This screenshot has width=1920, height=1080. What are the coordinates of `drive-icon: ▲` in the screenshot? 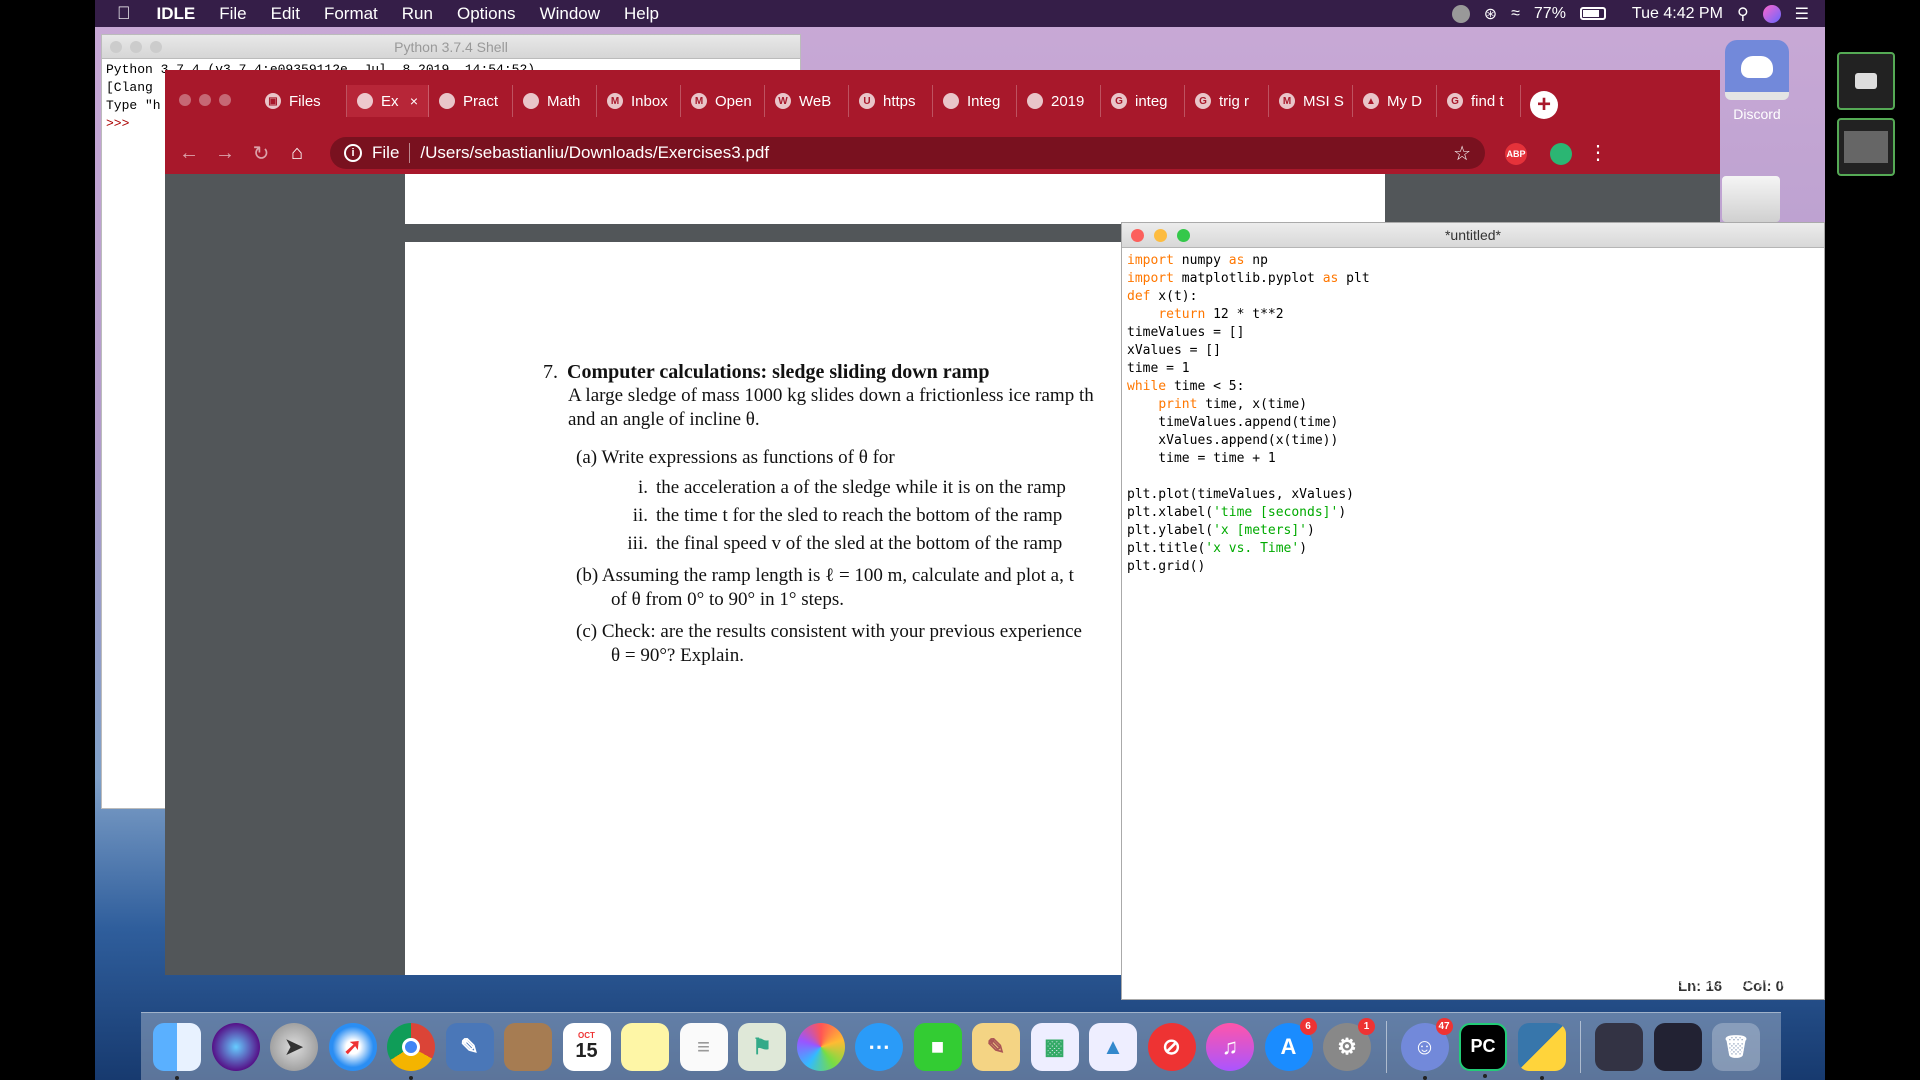 It's located at (1371, 101).